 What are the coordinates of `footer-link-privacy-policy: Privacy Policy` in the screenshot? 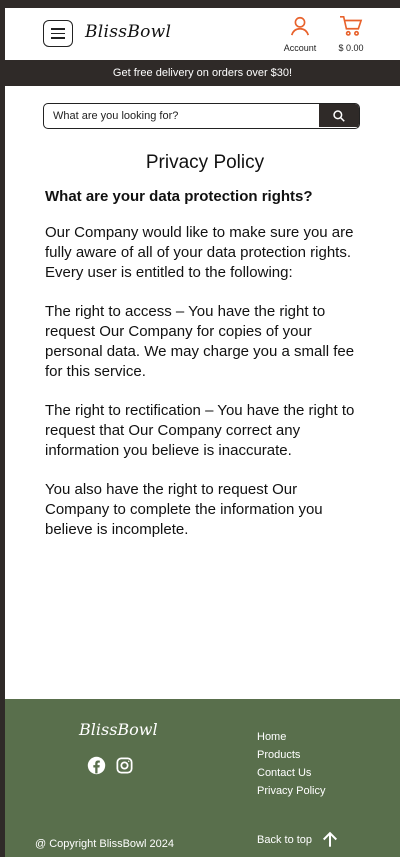 It's located at (291, 791).